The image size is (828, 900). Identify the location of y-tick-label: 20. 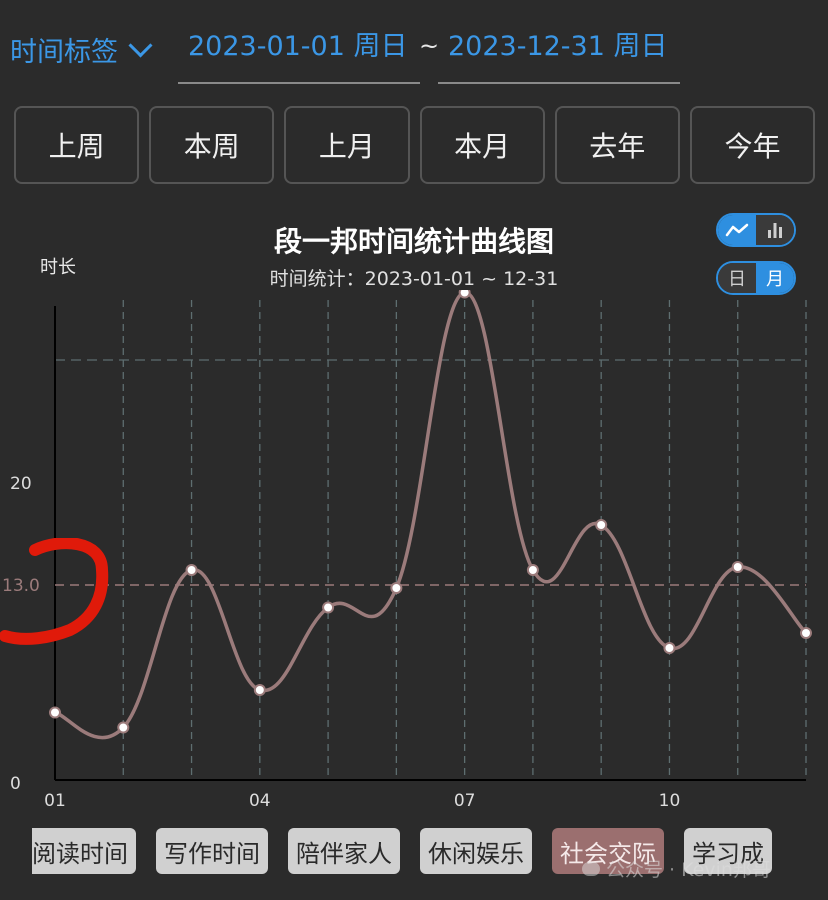
(21, 484).